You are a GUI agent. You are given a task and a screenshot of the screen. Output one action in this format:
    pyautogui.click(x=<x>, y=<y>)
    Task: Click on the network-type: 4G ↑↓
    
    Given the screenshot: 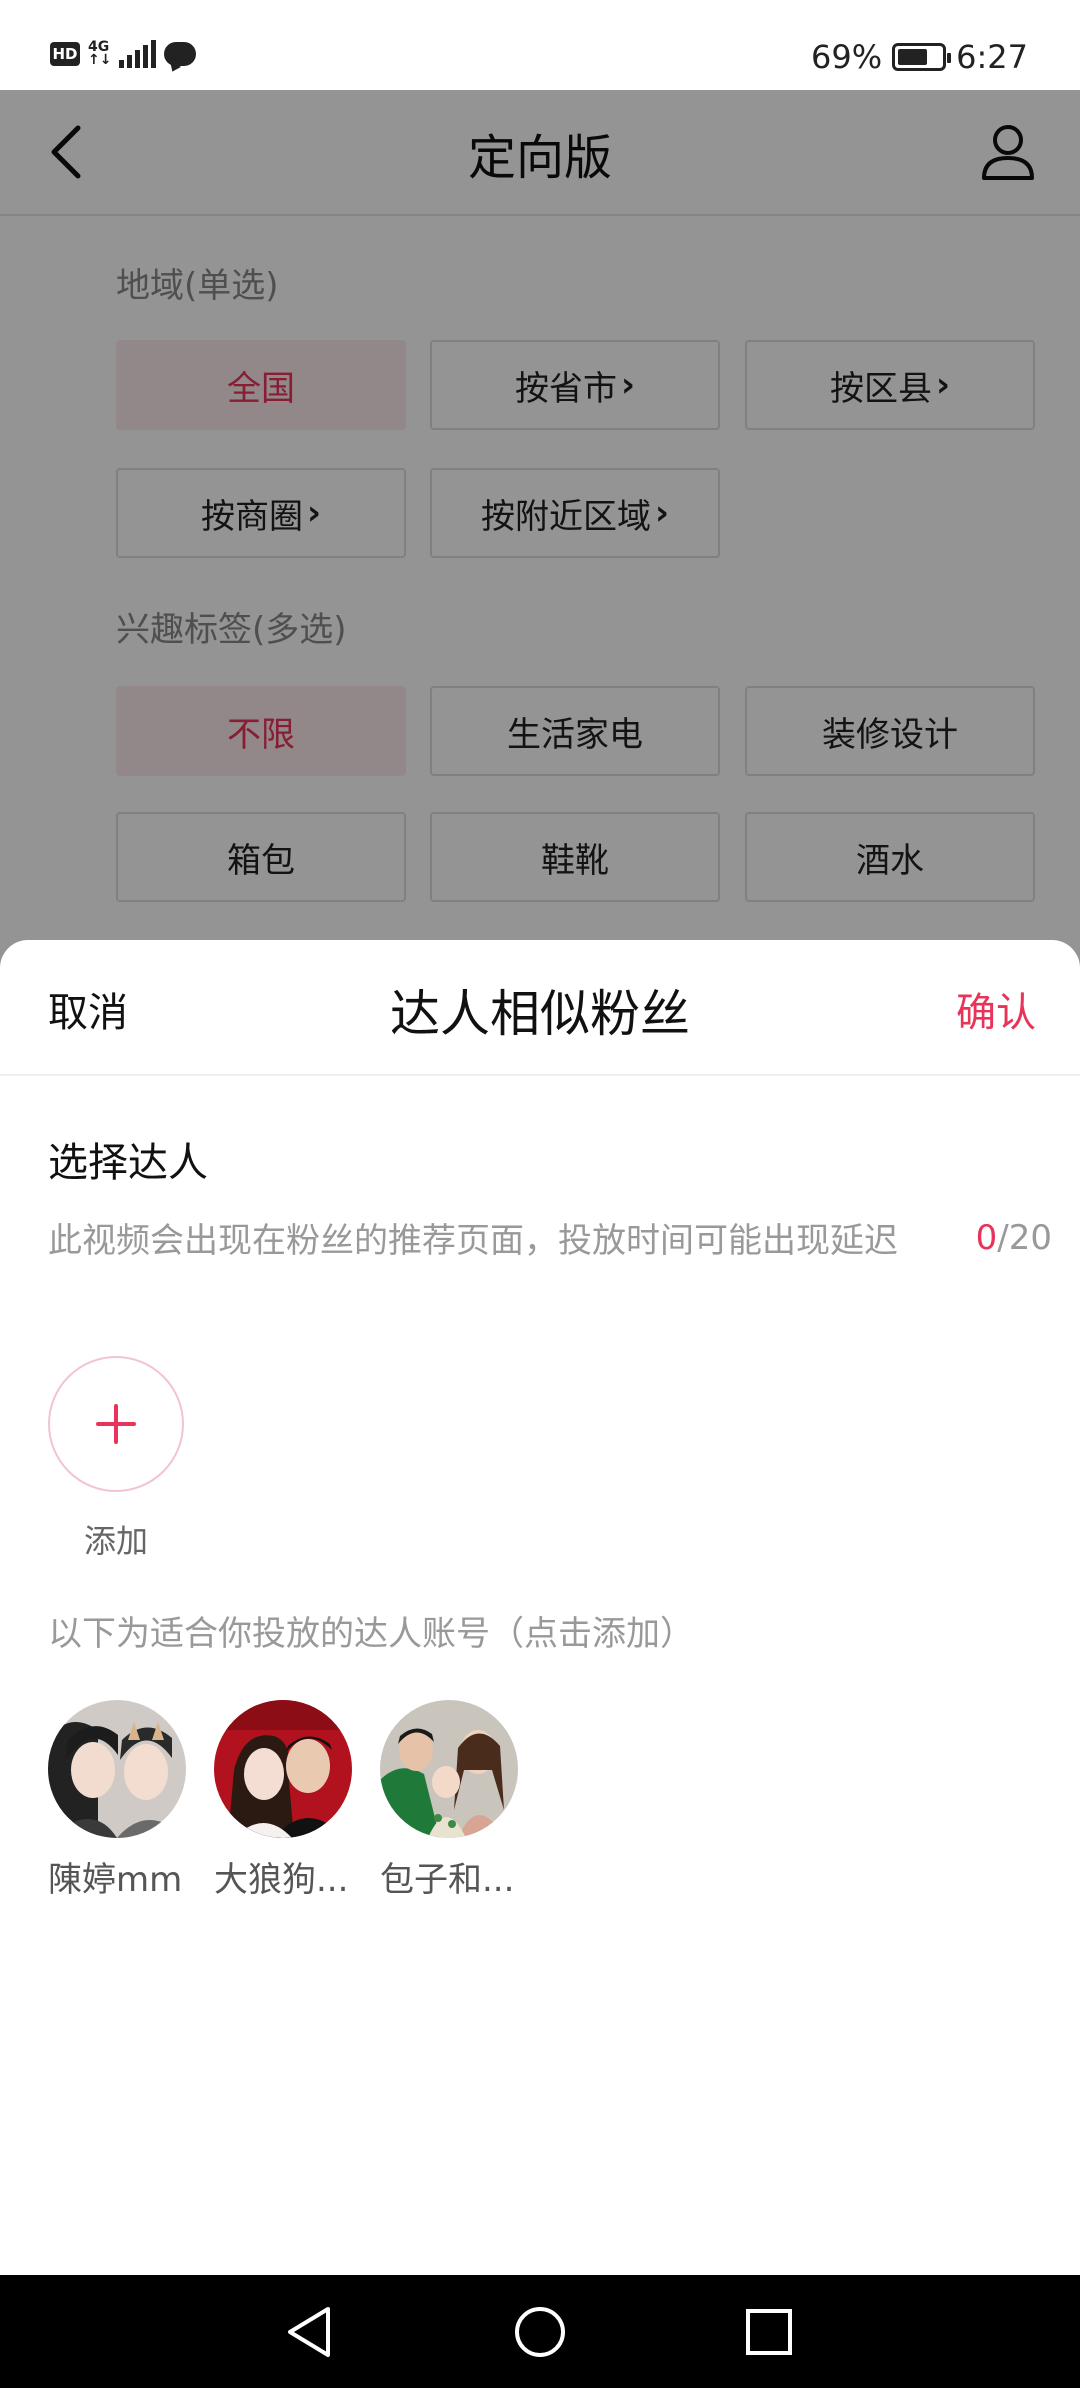 What is the action you would take?
    pyautogui.click(x=100, y=54)
    